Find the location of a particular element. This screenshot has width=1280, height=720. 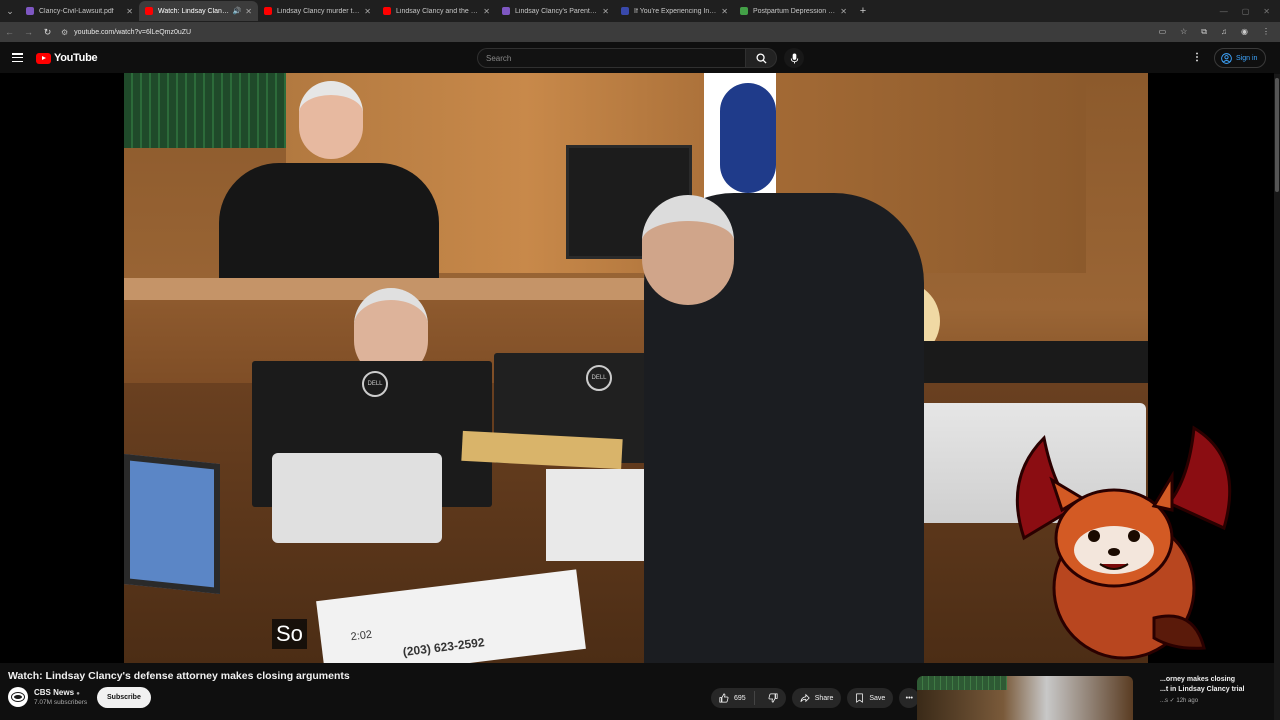

recommended-video-meta: ...s ✓ 12h ago is located at coordinates (1215, 700).